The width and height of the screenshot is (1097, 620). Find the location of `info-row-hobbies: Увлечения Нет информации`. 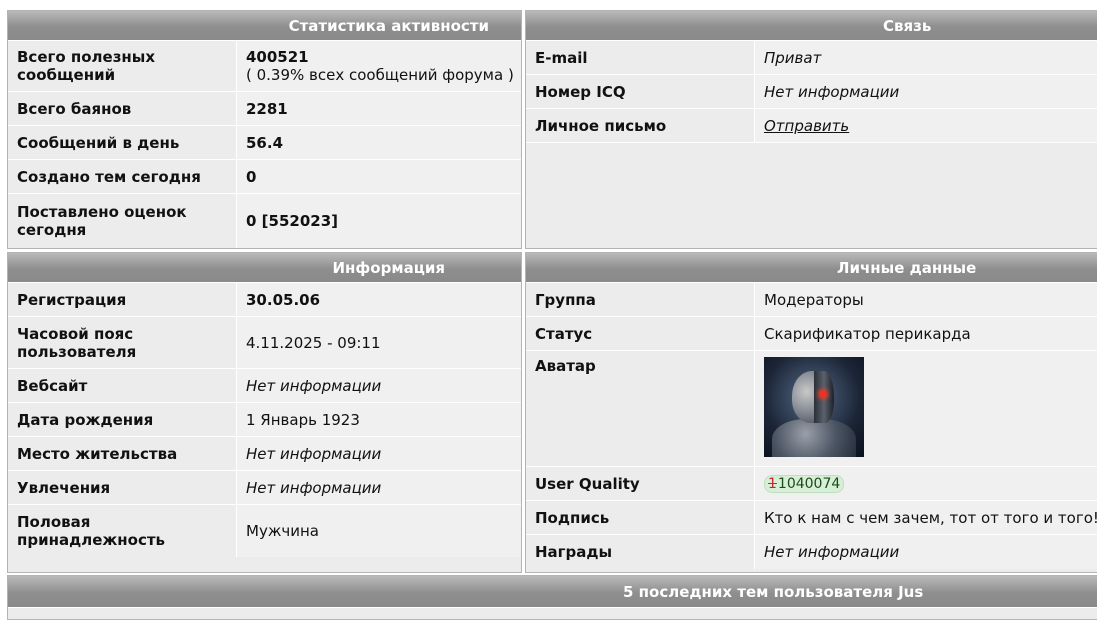

info-row-hobbies: Увлечения Нет информации is located at coordinates (264, 488).